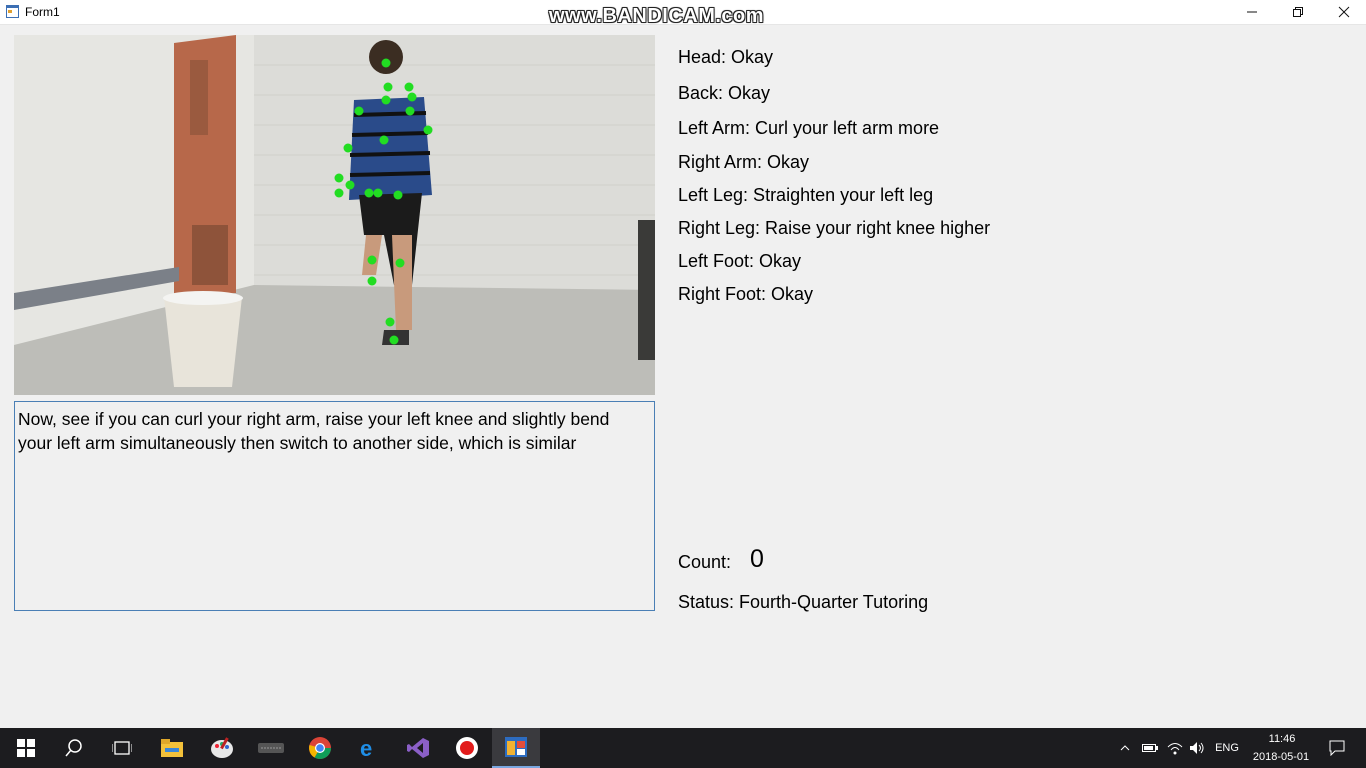 The image size is (1366, 768). I want to click on language-indicator: ENG, so click(1227, 748).